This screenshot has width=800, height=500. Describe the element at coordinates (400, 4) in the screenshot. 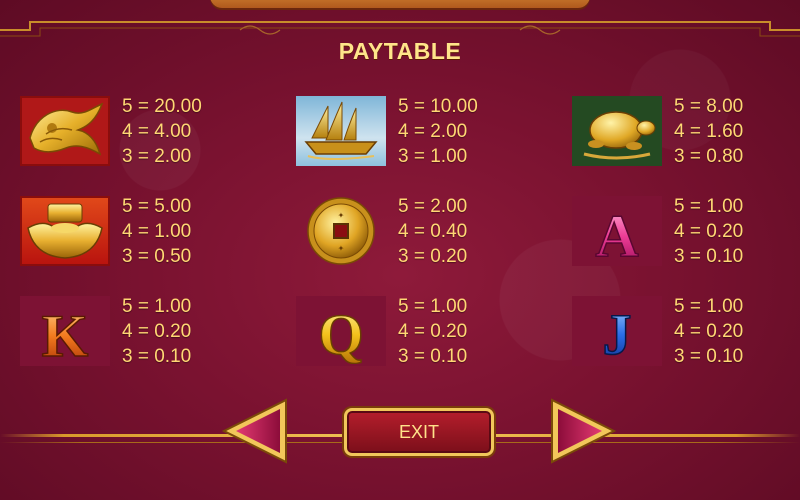

I see `logo-banner` at that location.